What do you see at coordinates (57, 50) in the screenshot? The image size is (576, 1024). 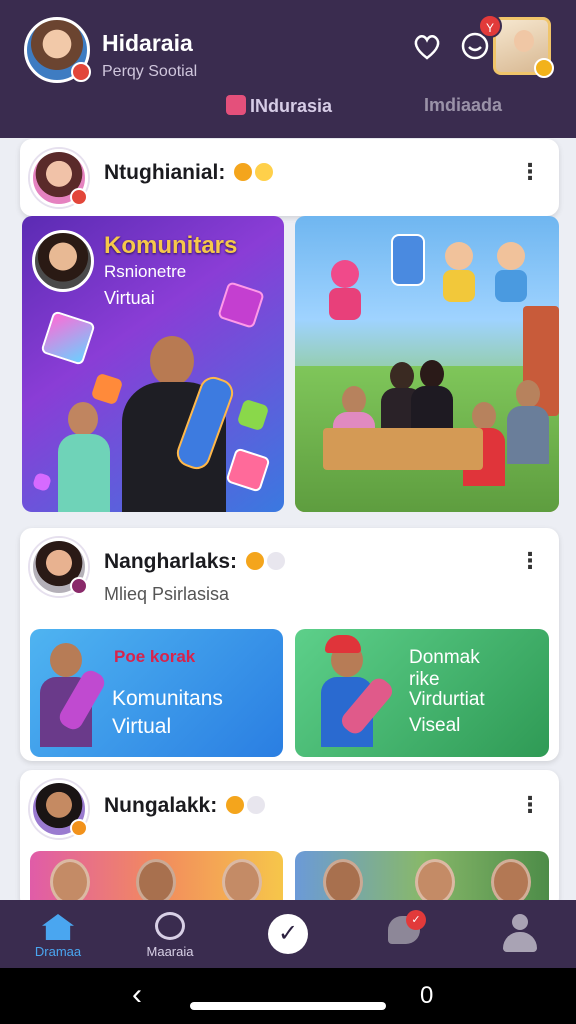 I see `profile-avatar` at bounding box center [57, 50].